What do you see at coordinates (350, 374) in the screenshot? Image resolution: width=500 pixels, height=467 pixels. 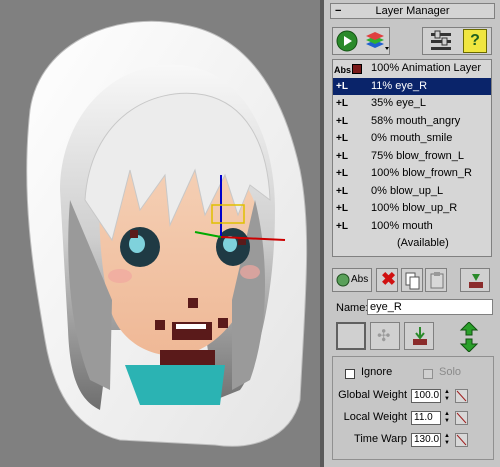 I see `ignore-checkbox` at bounding box center [350, 374].